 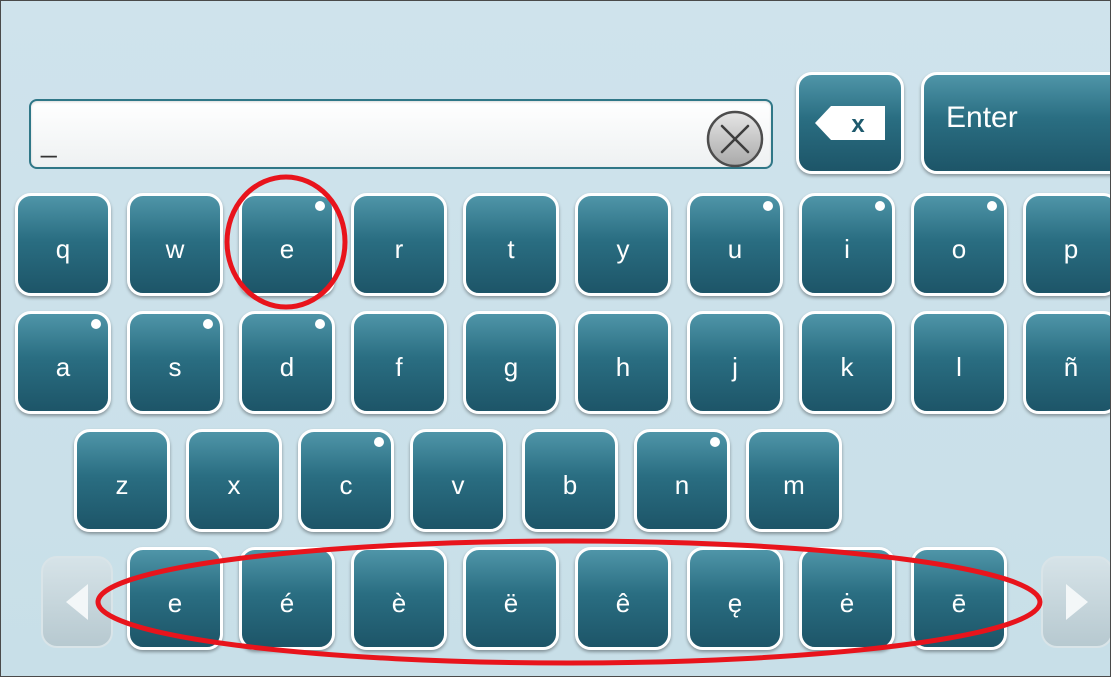 I want to click on accent-scroll-left-button, so click(x=77, y=602).